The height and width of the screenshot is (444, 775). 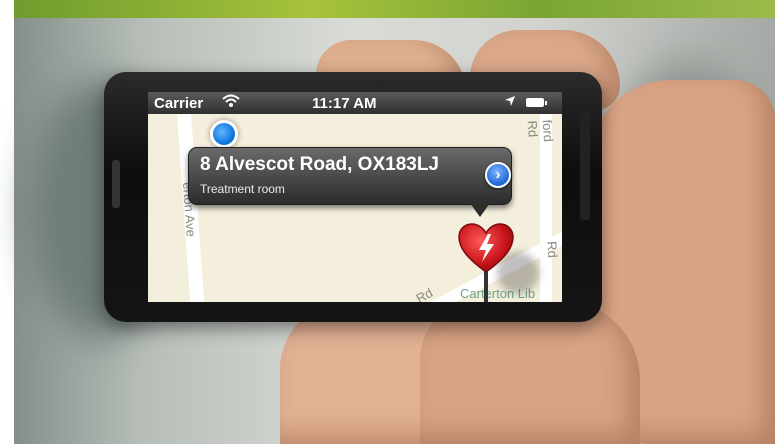 What do you see at coordinates (387, 9) in the screenshot?
I see `grass-background` at bounding box center [387, 9].